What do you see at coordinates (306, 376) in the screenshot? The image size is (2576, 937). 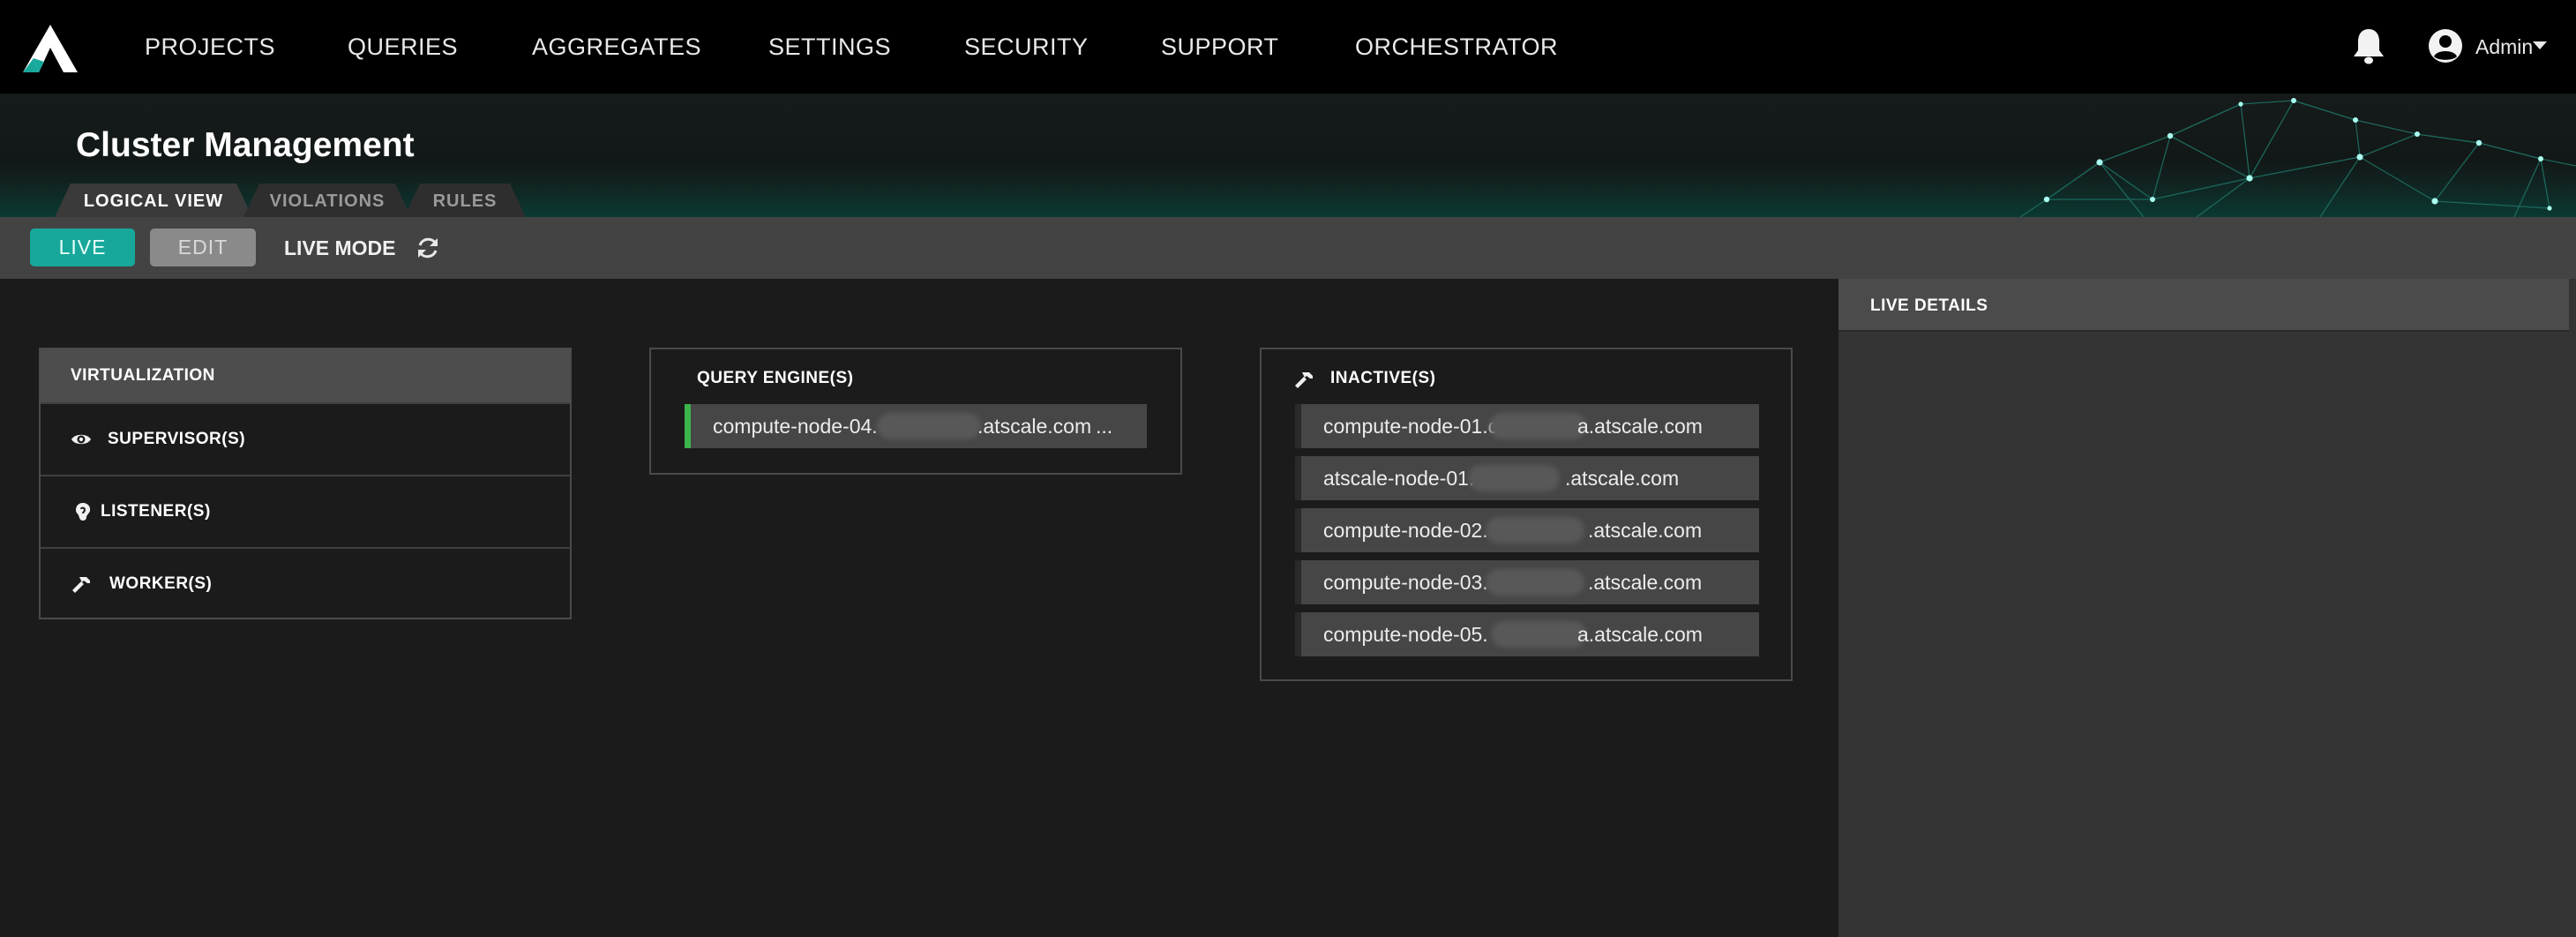 I see `virtualization-header: VIRTUALIZATION` at bounding box center [306, 376].